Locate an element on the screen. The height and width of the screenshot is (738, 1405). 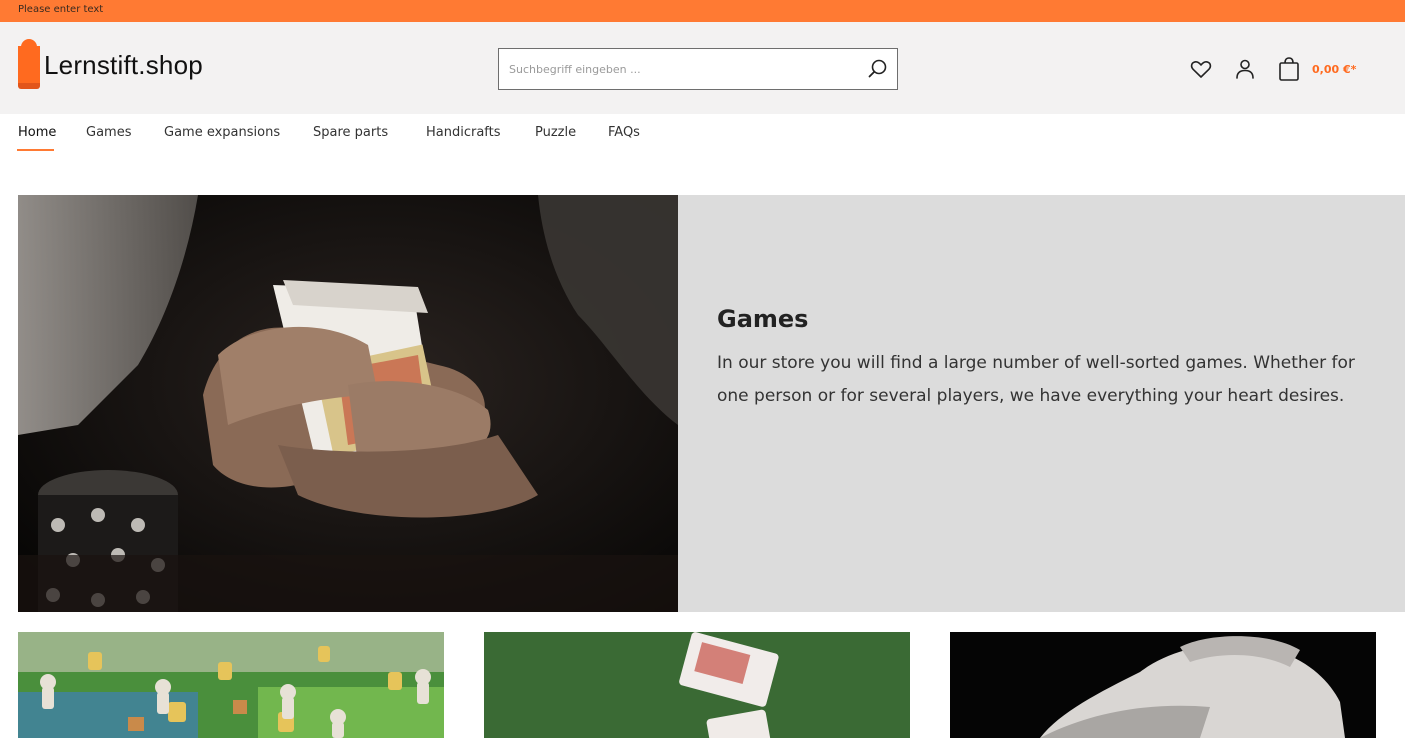
nav-item-game-expansions: Game expansions is located at coordinates (222, 132).